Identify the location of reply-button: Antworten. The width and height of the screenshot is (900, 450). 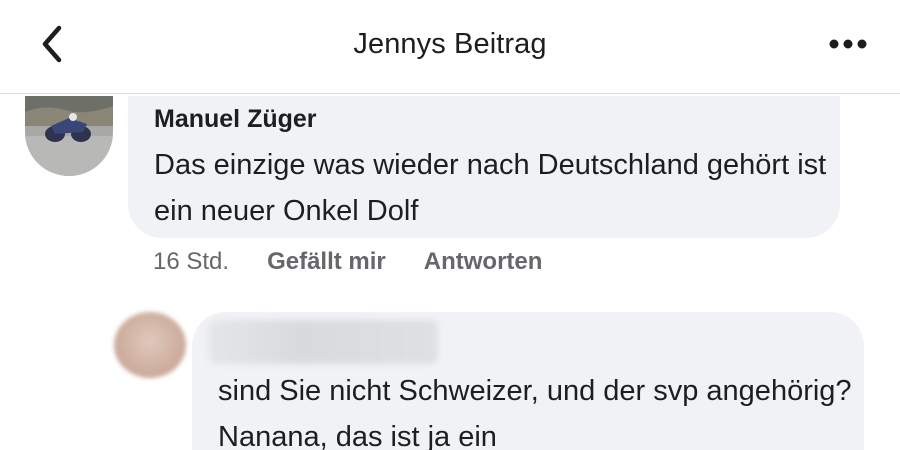
(483, 262).